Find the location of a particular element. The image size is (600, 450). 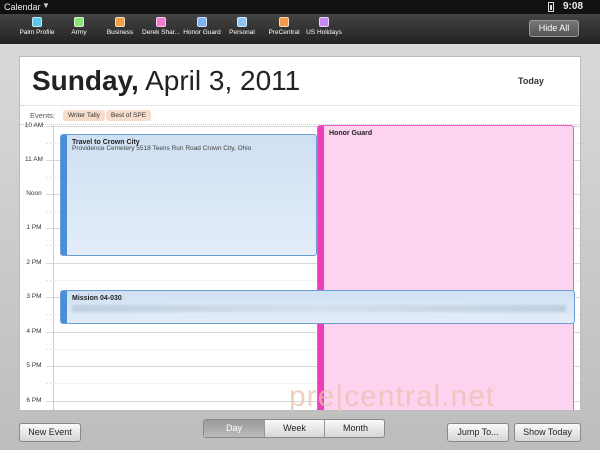

calendar-chip-label: Business is located at coordinates (120, 32).